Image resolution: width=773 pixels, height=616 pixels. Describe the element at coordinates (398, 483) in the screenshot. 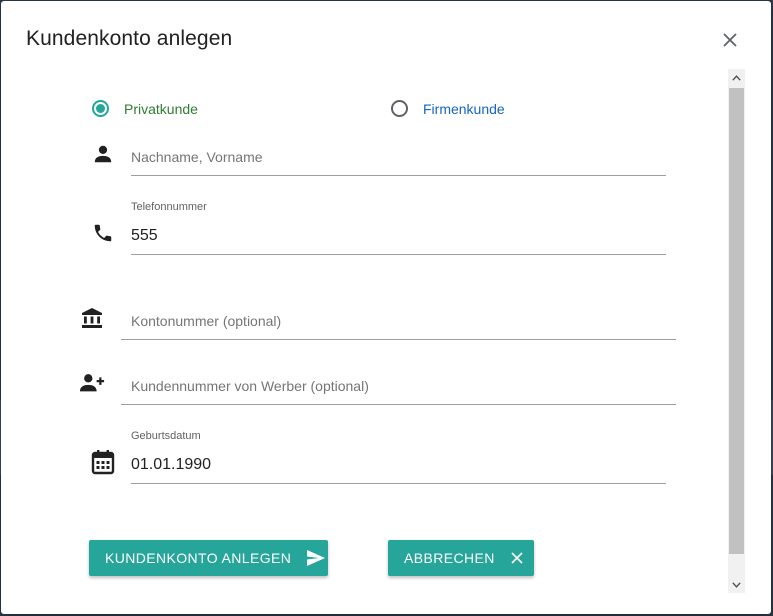

I see `birthdate-input-underline` at that location.